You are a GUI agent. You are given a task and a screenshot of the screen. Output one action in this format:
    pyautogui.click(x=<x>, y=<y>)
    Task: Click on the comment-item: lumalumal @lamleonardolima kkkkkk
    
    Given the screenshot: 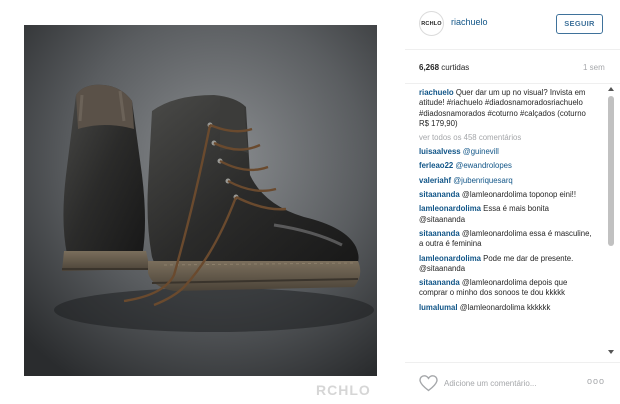 What is the action you would take?
    pyautogui.click(x=508, y=308)
    